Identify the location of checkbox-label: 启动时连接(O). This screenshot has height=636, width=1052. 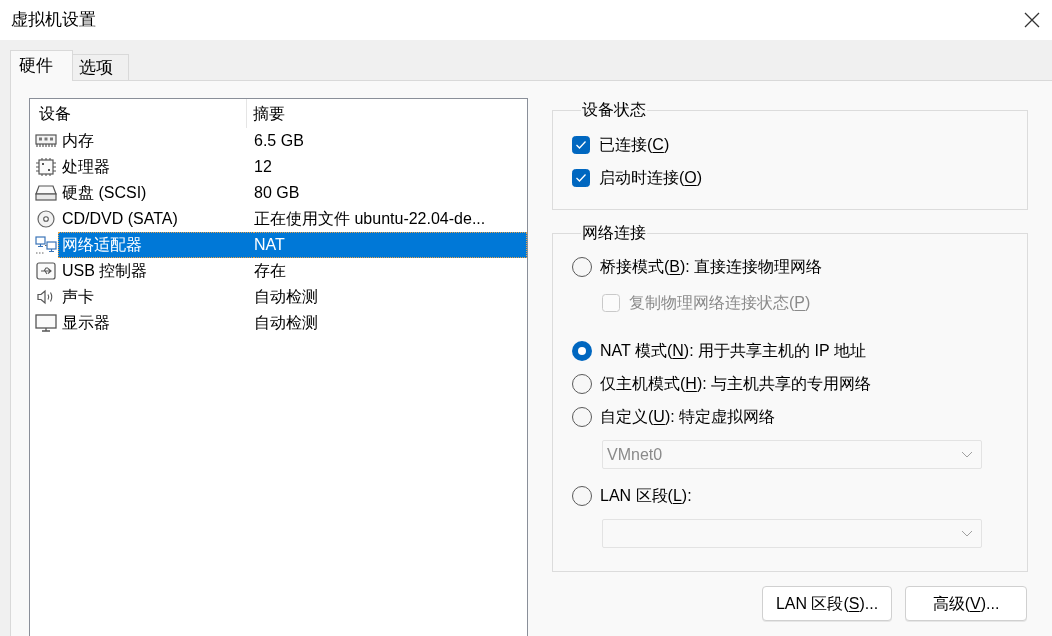
(651, 177).